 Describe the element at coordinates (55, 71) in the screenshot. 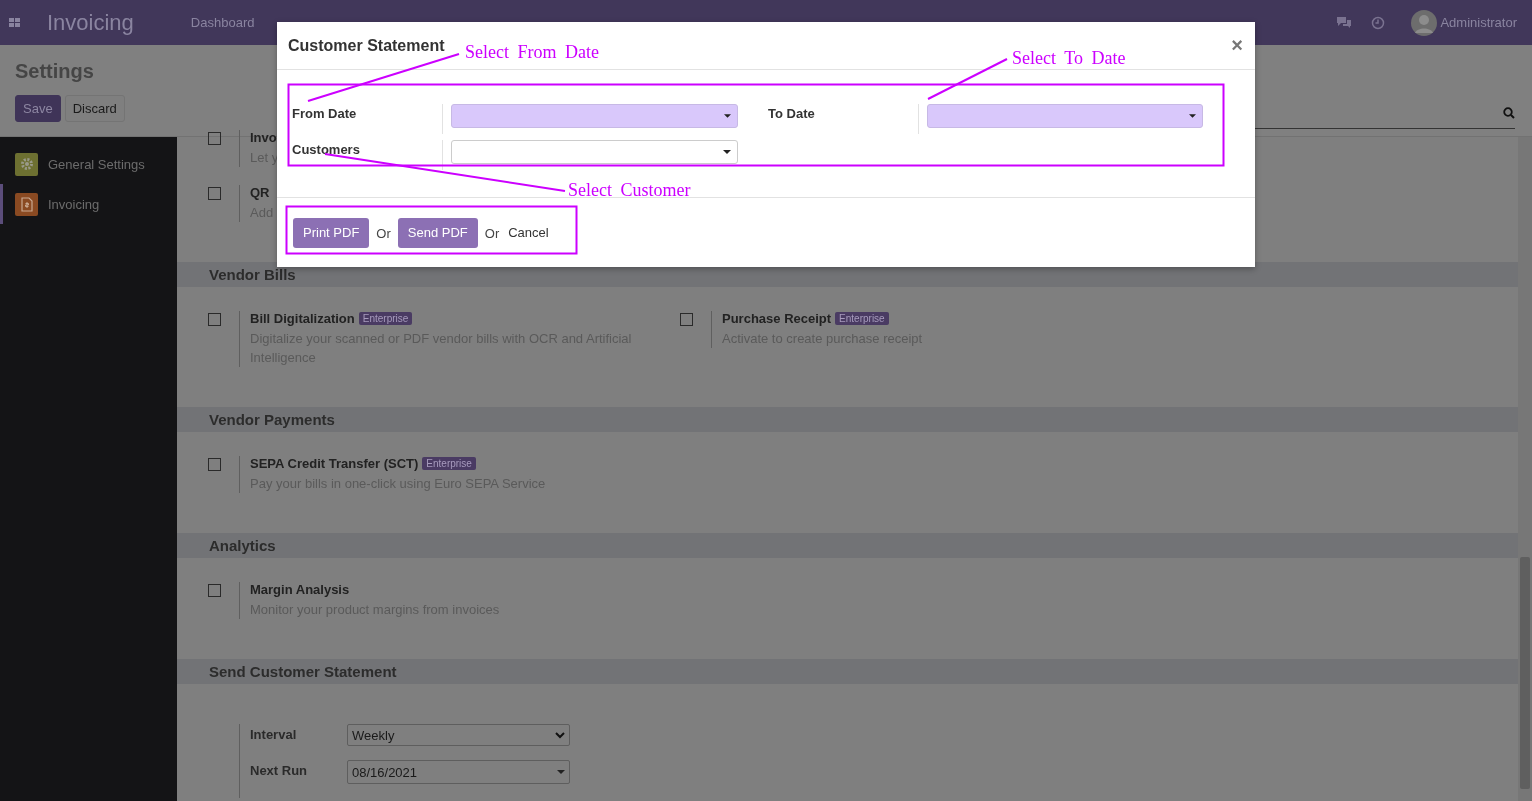

I see `page-title: Settings` at that location.